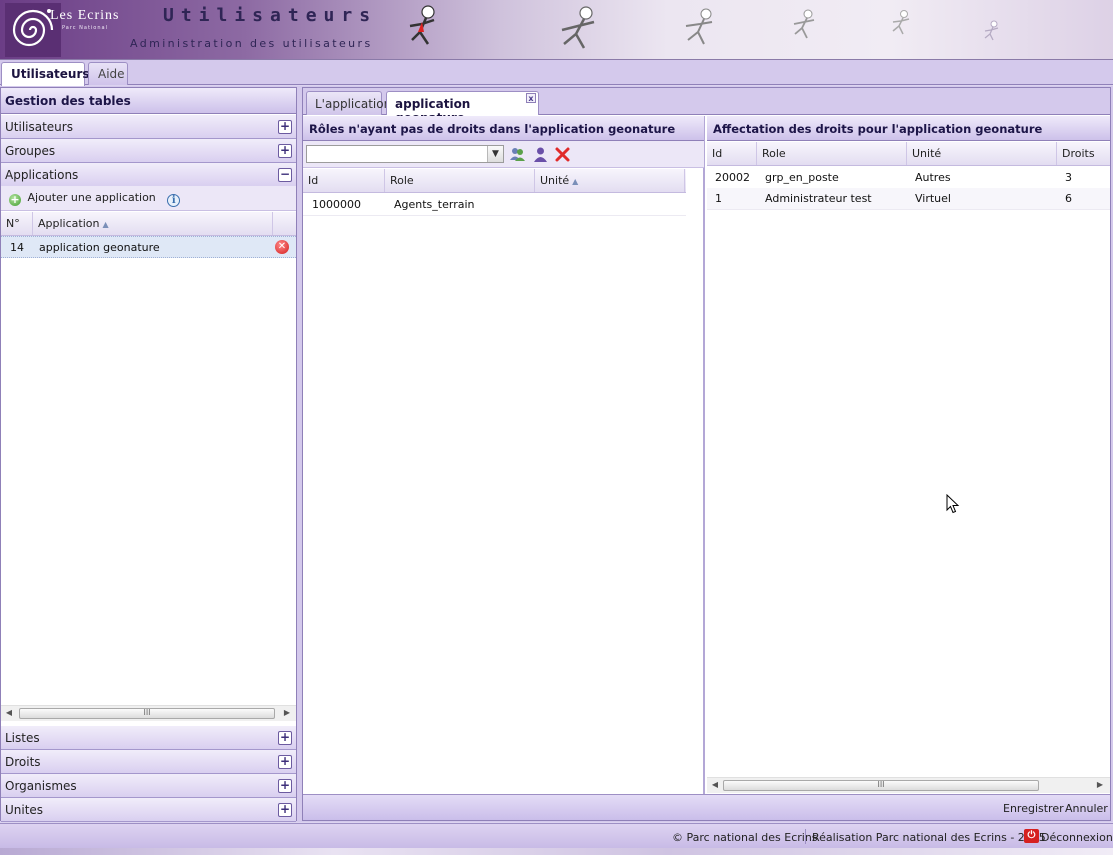  I want to click on table-row: 14 application geonature ✕, so click(148, 247).